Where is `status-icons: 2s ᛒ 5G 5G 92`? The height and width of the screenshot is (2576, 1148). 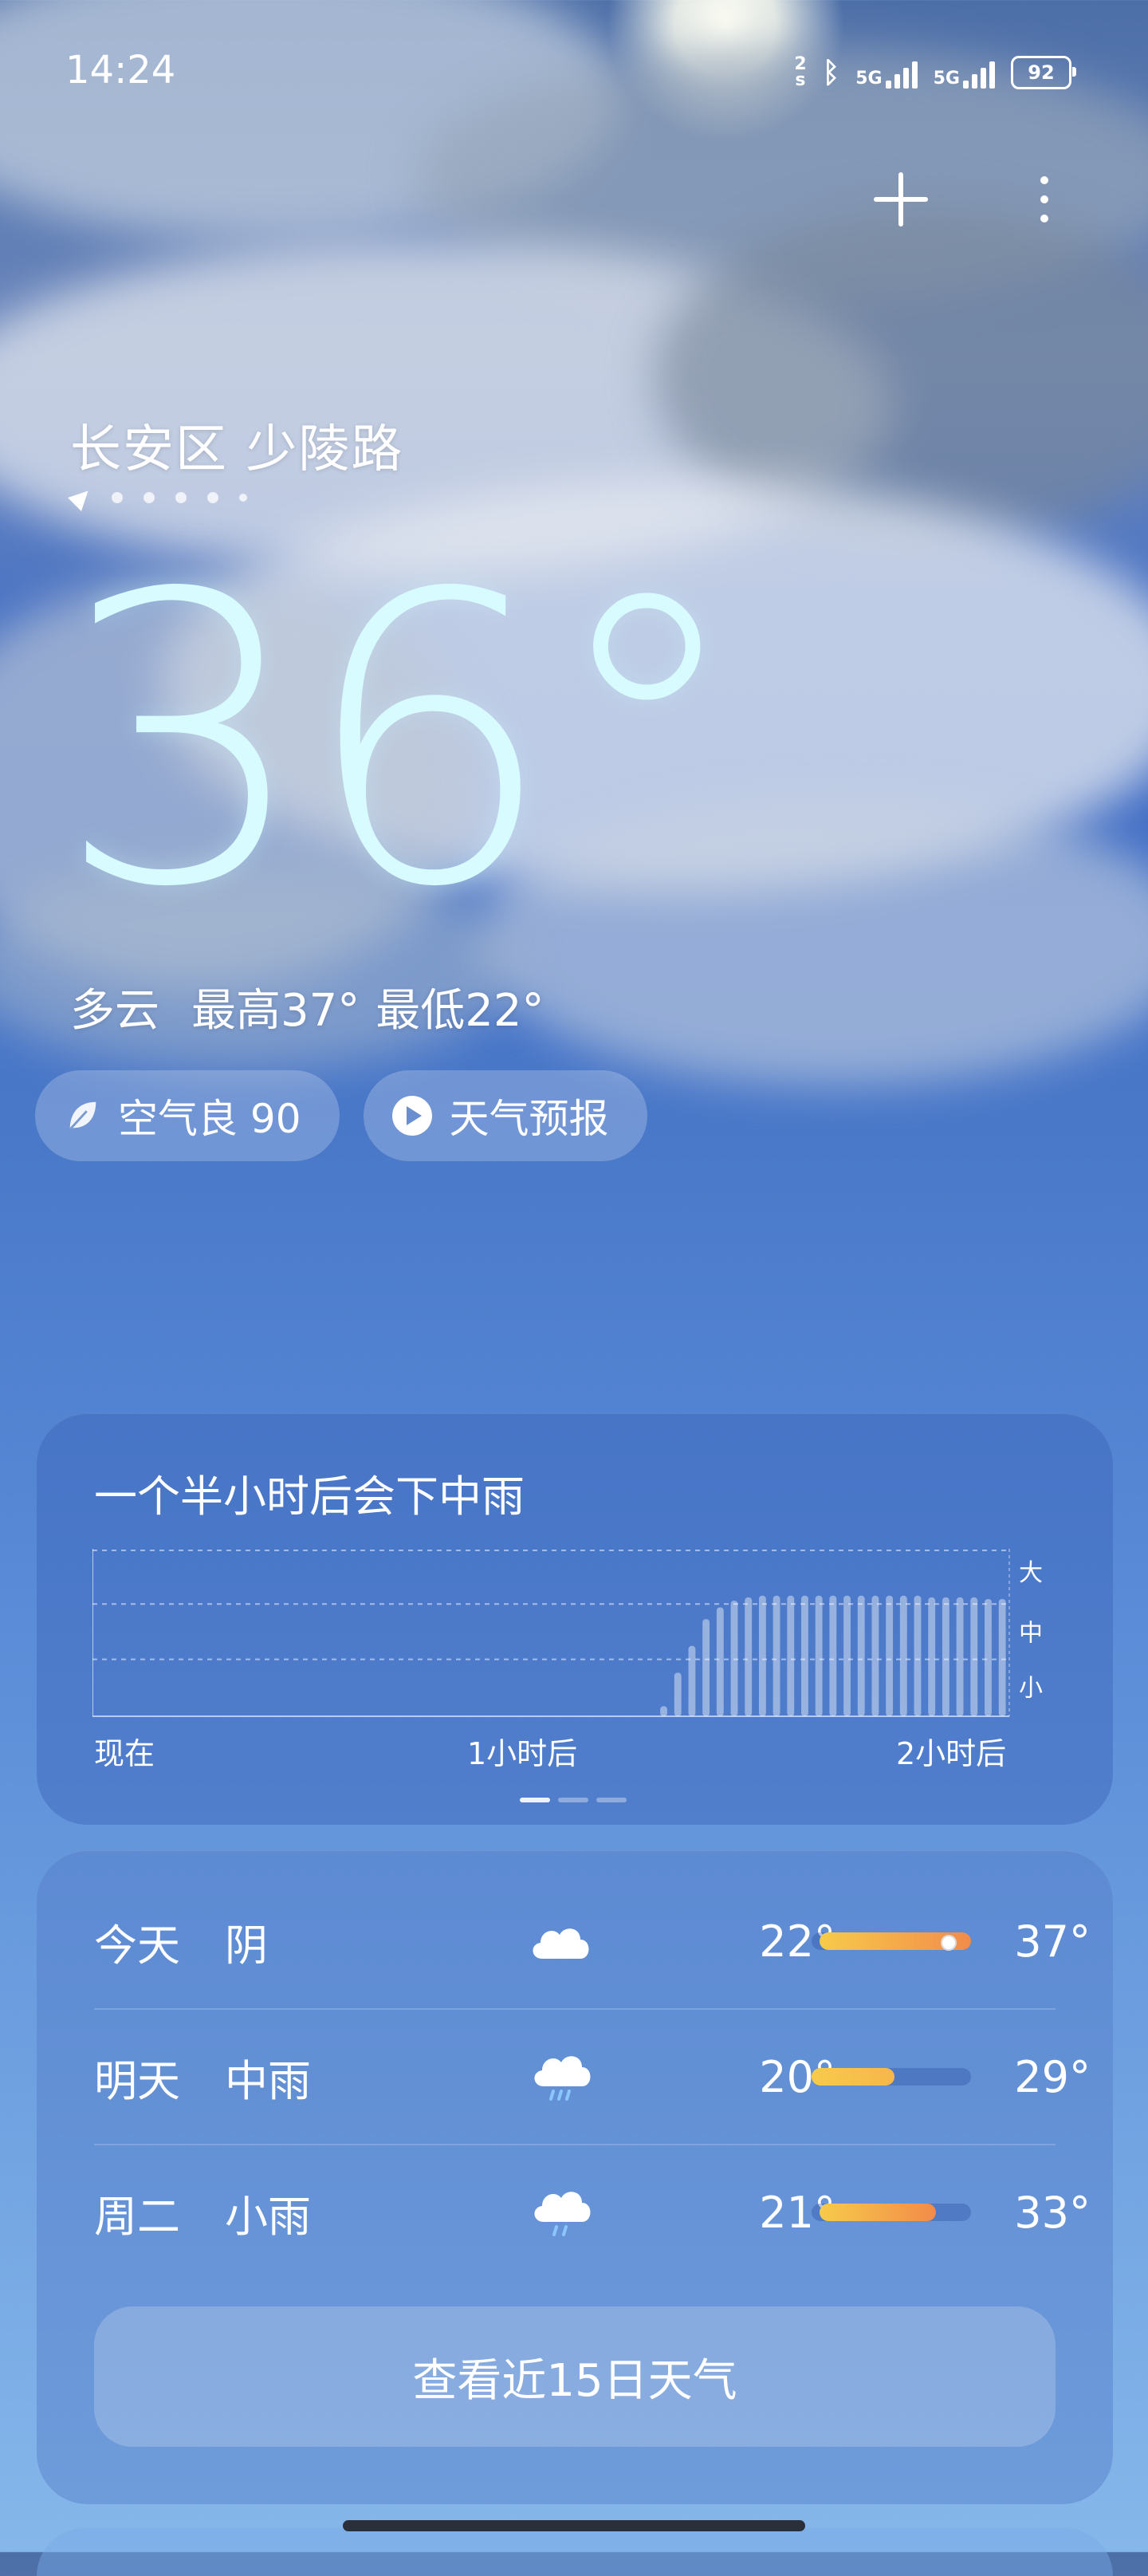
status-icons: 2s ᛒ 5G 5G 92 is located at coordinates (935, 72).